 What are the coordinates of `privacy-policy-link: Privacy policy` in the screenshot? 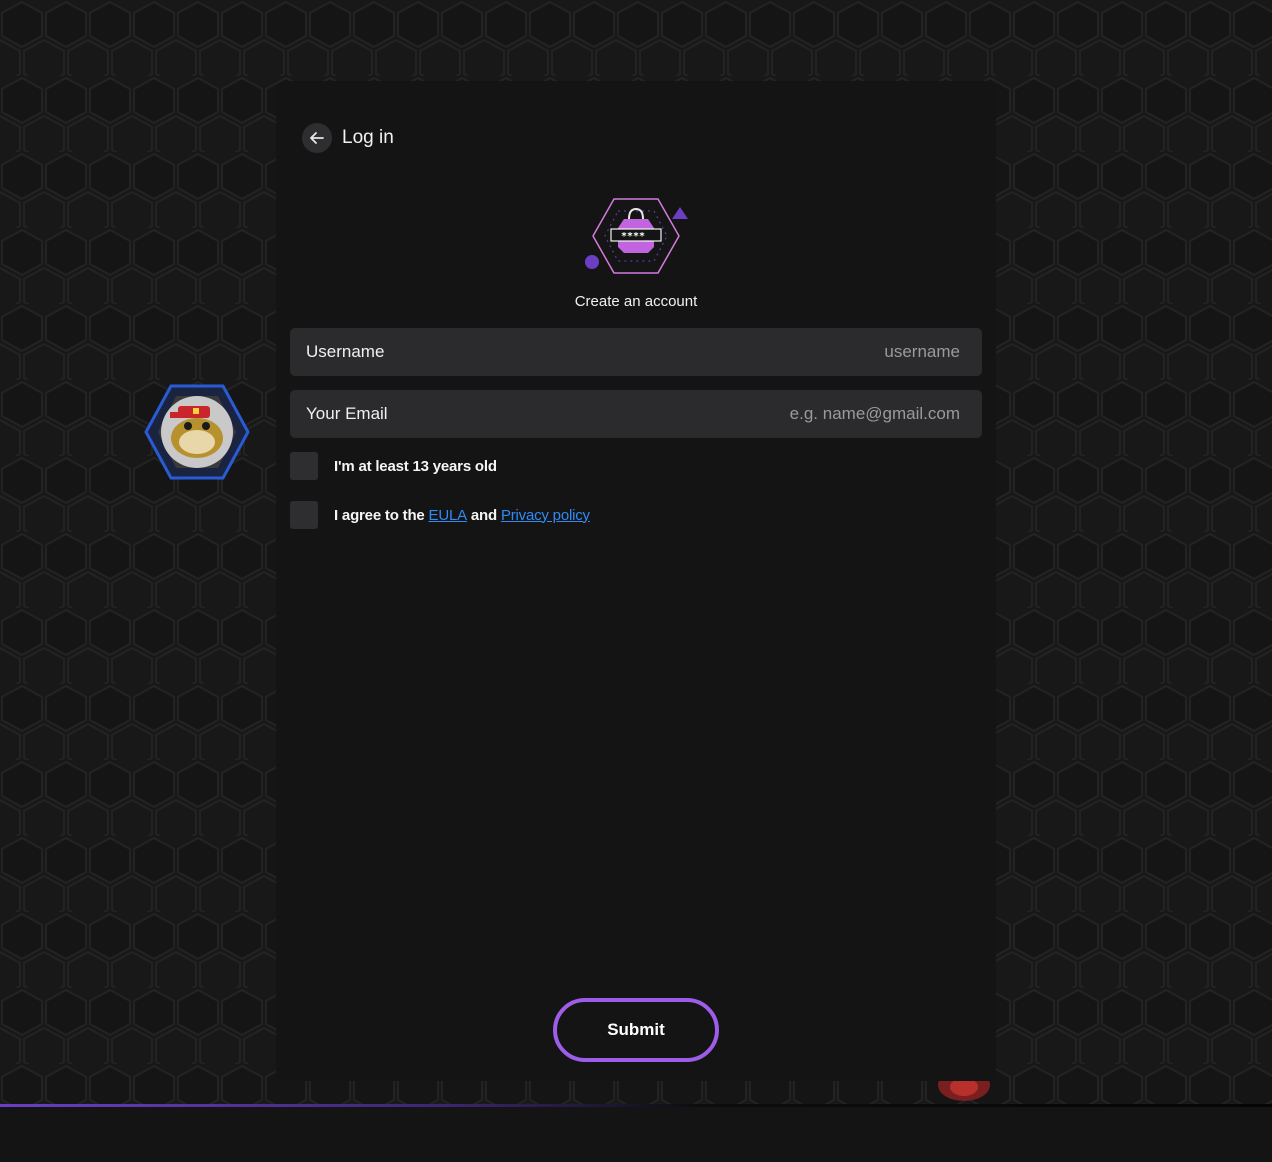 It's located at (545, 515).